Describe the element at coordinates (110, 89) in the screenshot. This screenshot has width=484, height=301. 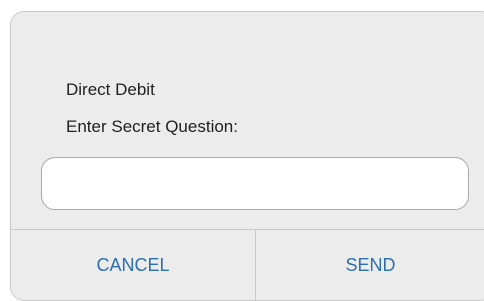
I see `dialog-title: Direct Debit` at that location.